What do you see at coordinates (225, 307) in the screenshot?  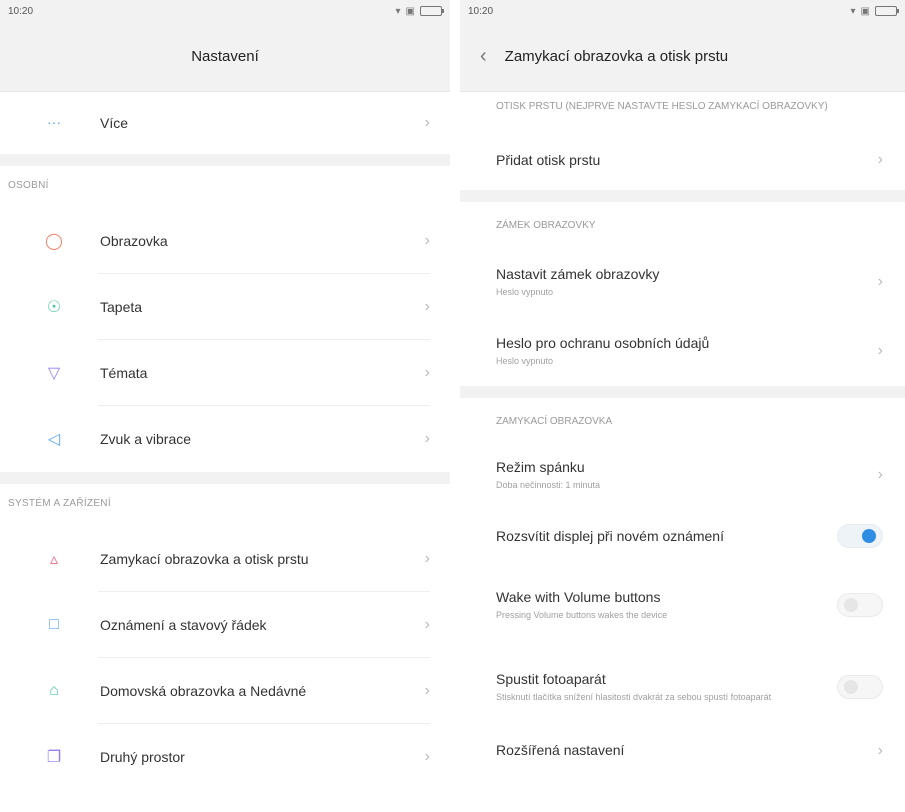 I see `settings-item-wallpaper: ☉ Tapeta ›` at bounding box center [225, 307].